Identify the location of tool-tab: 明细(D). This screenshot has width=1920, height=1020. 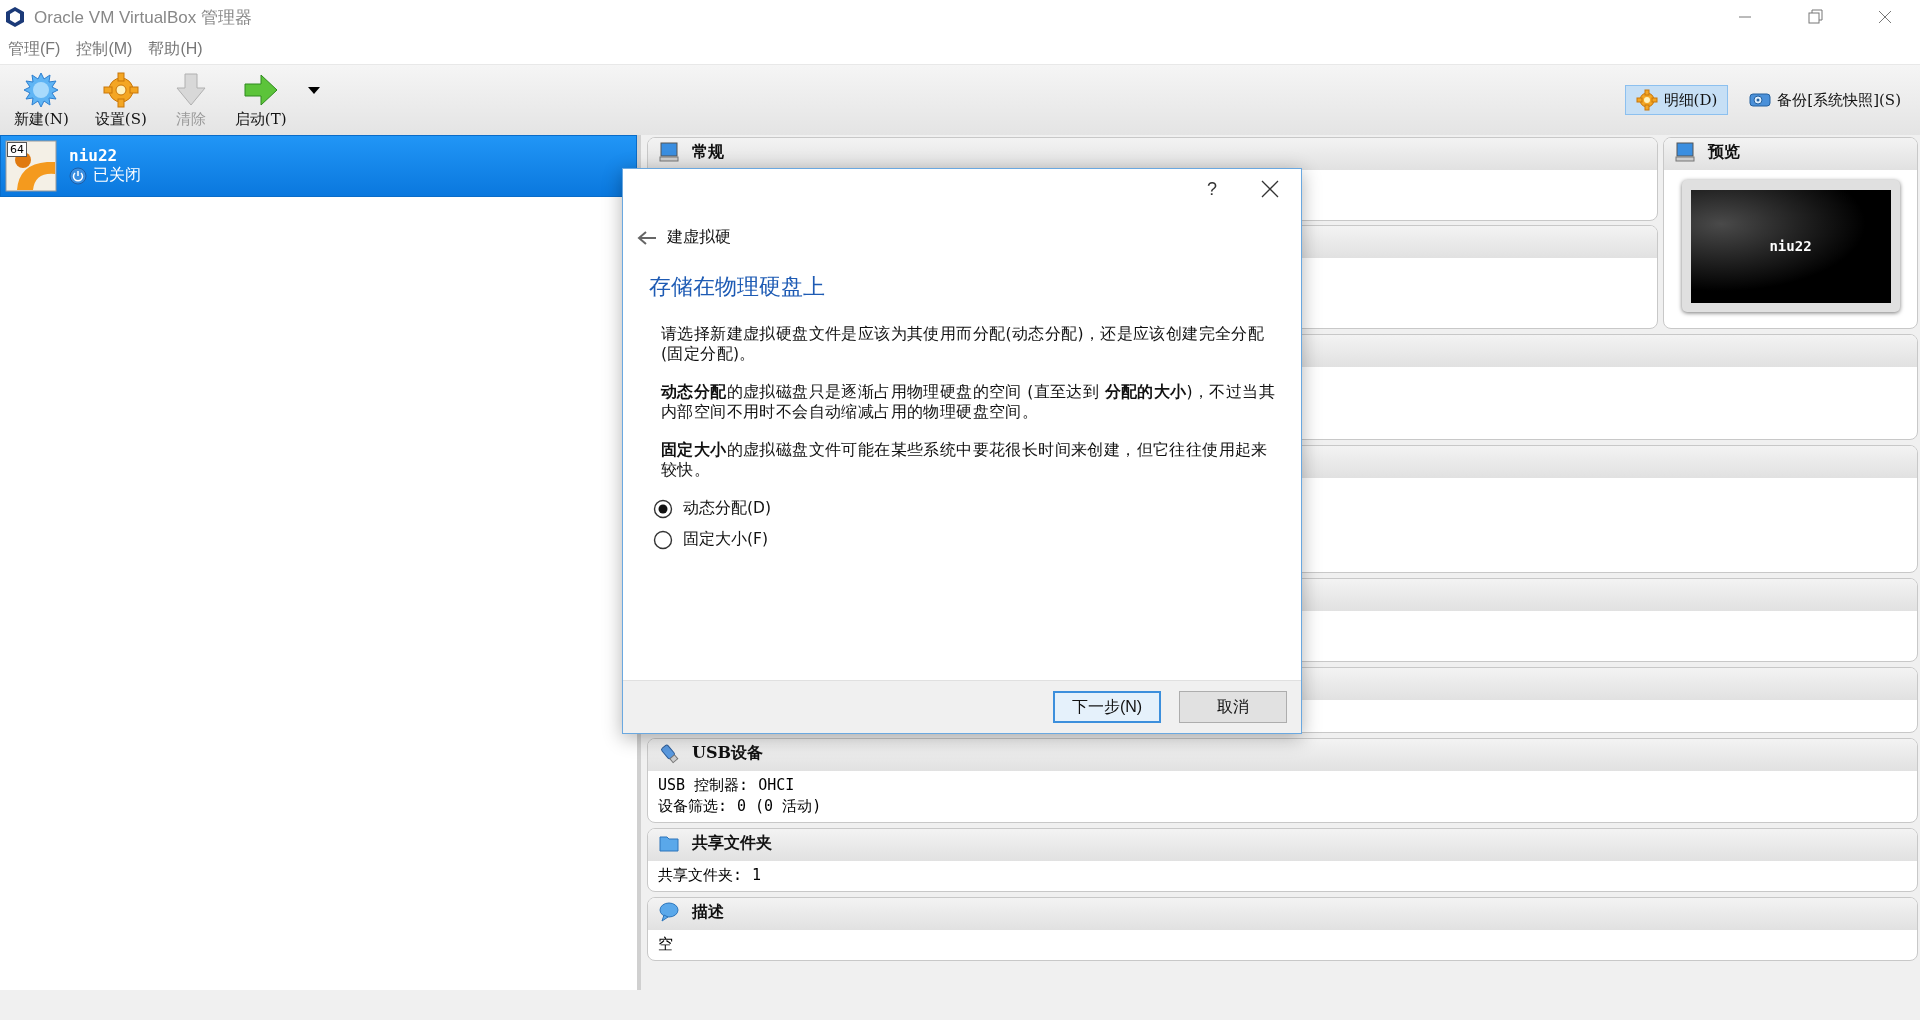
(1676, 100).